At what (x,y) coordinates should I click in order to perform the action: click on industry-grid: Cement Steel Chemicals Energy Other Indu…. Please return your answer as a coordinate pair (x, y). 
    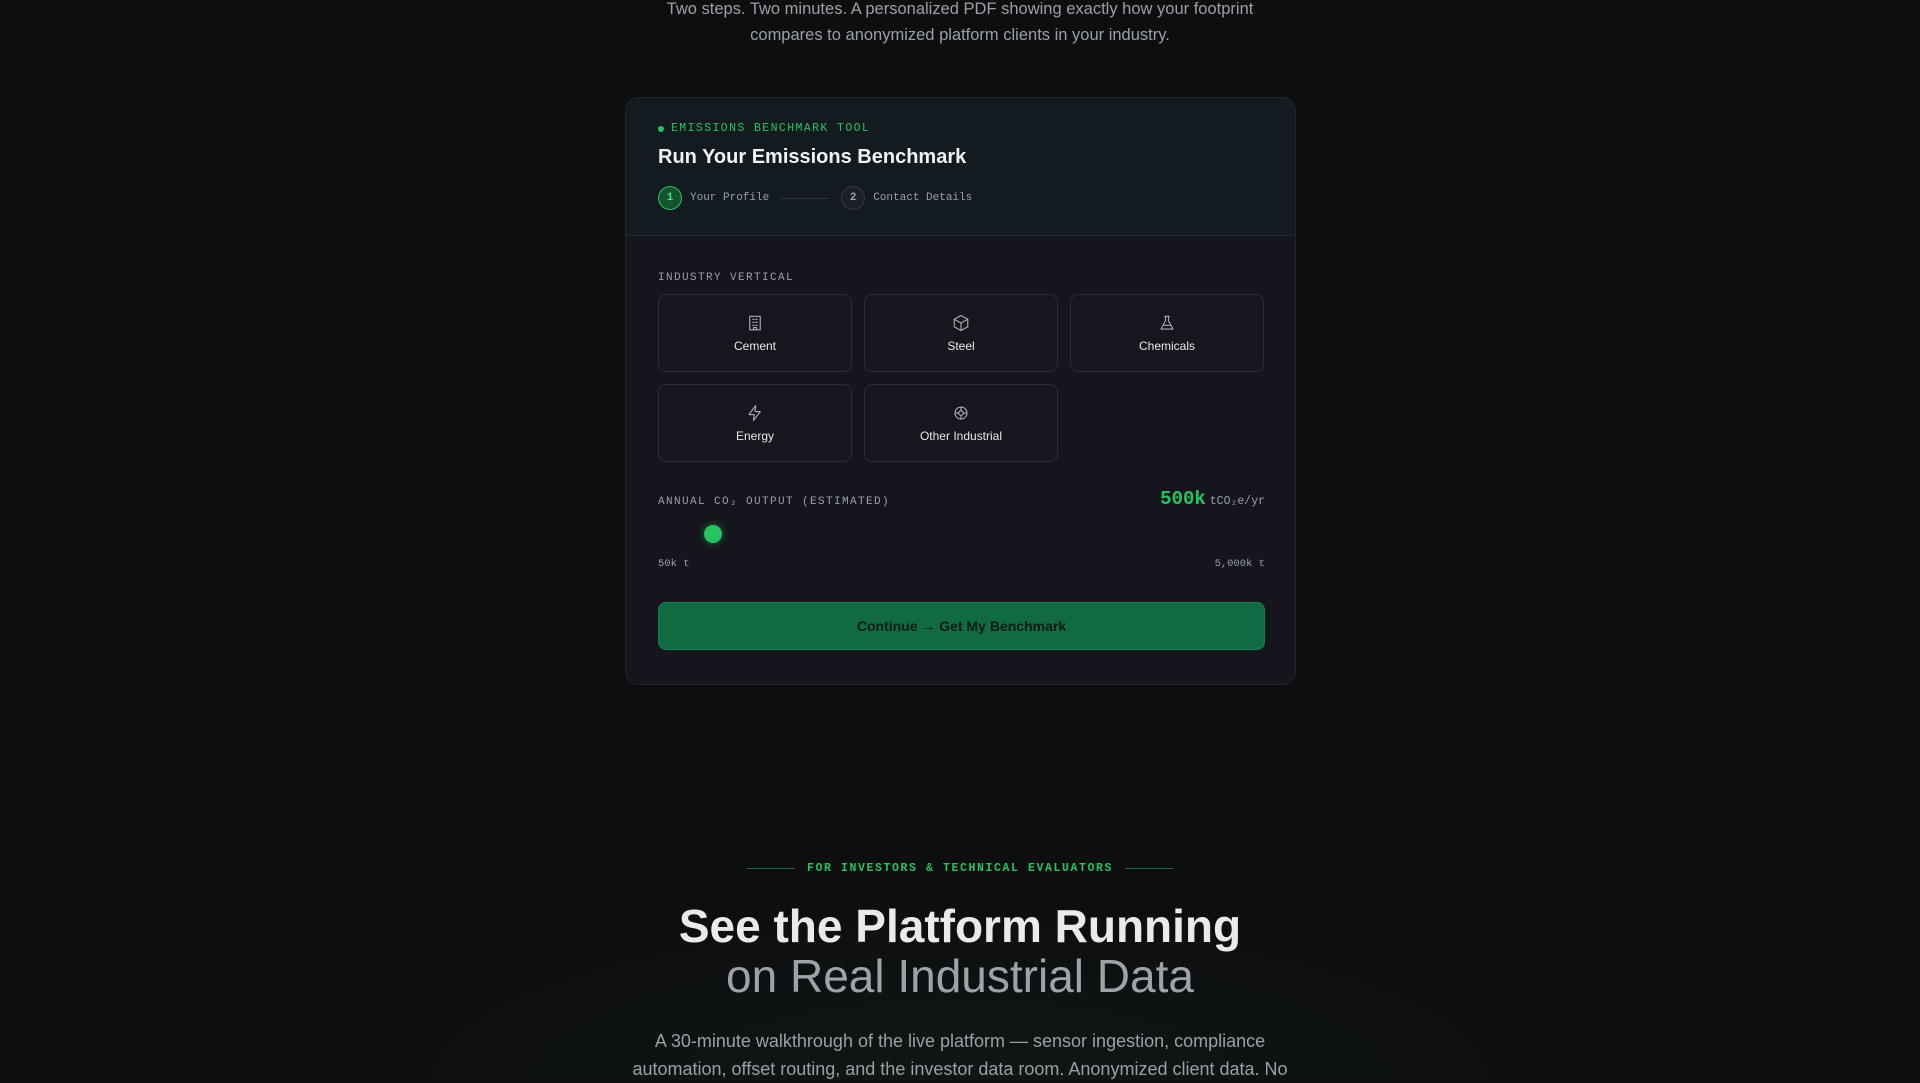
    Looking at the image, I should click on (961, 378).